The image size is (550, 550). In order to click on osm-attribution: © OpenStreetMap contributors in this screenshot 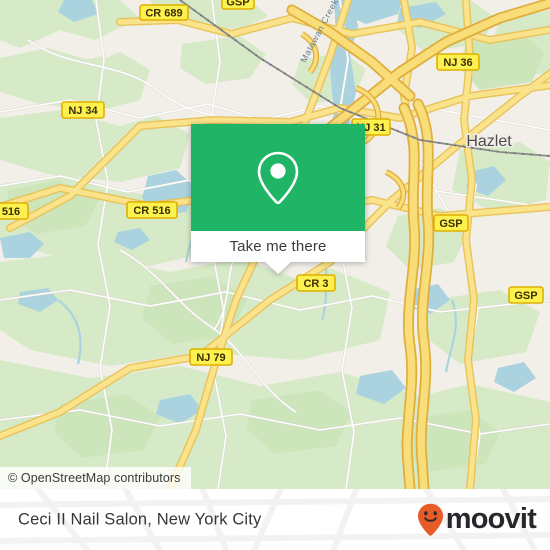, I will do `click(95, 478)`.